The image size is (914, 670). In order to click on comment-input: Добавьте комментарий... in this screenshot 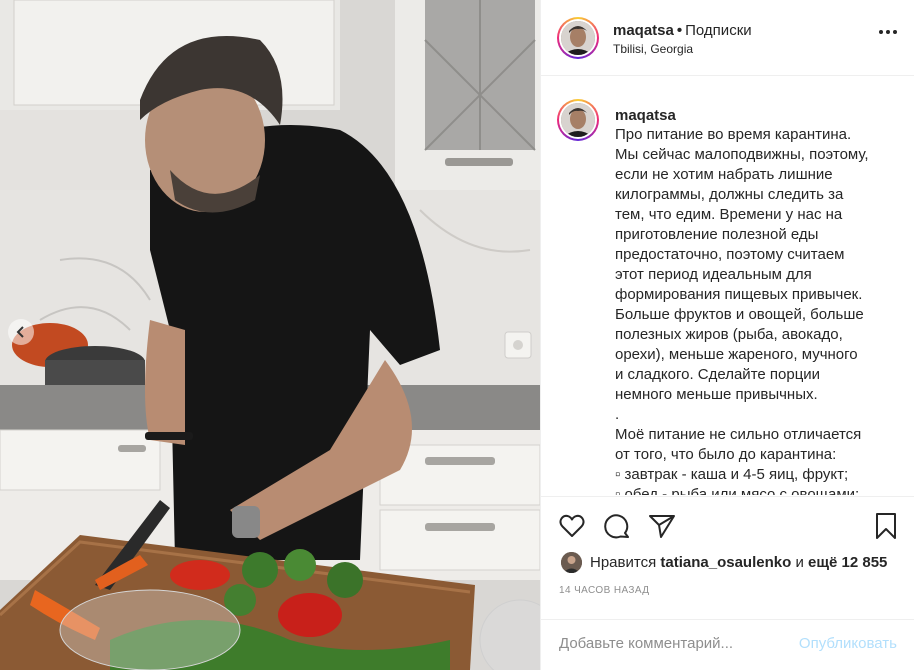, I will do `click(646, 643)`.